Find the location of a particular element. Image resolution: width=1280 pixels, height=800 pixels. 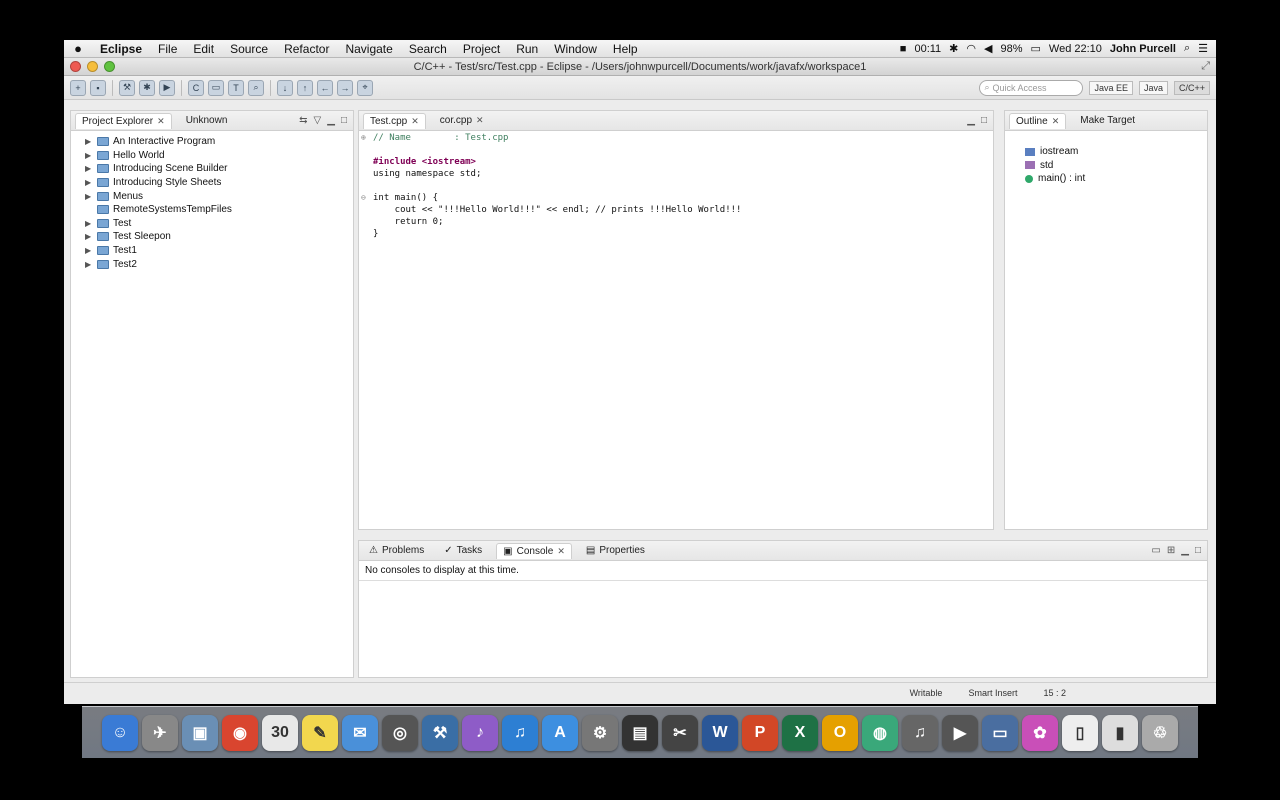

save-icon: ▪ is located at coordinates (98, 87).